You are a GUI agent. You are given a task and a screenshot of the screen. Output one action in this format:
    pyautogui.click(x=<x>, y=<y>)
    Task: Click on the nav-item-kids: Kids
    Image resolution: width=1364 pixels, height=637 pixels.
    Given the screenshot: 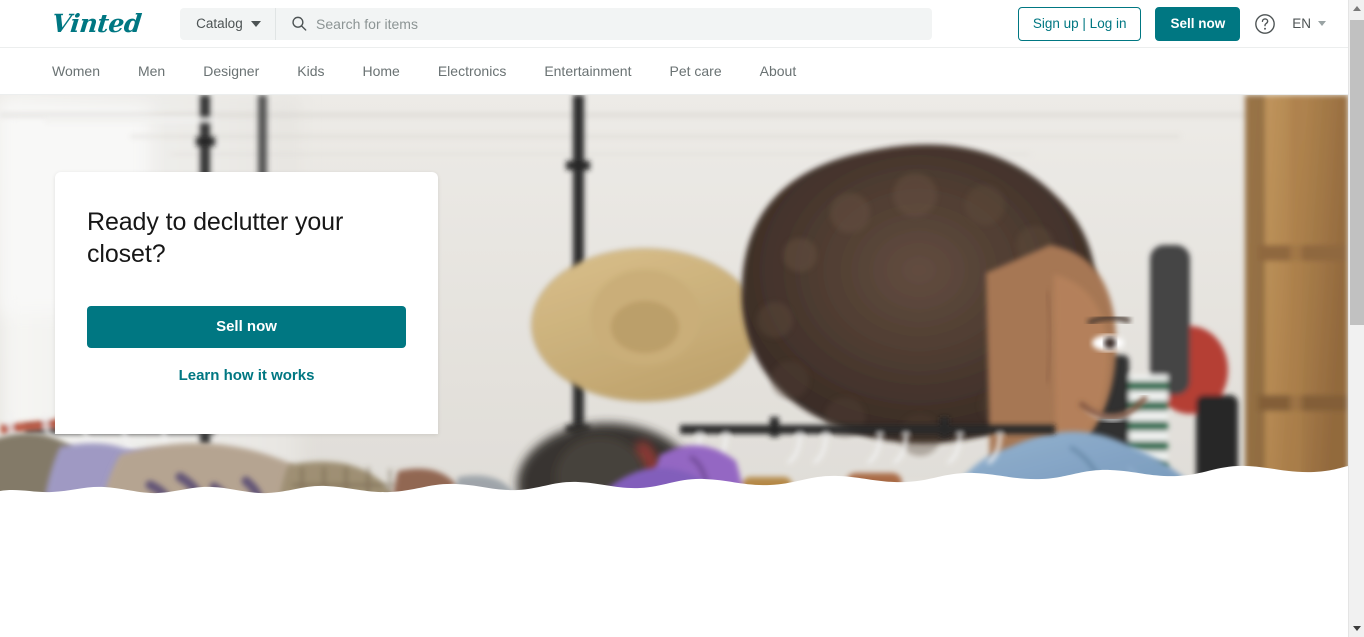 What is the action you would take?
    pyautogui.click(x=310, y=71)
    